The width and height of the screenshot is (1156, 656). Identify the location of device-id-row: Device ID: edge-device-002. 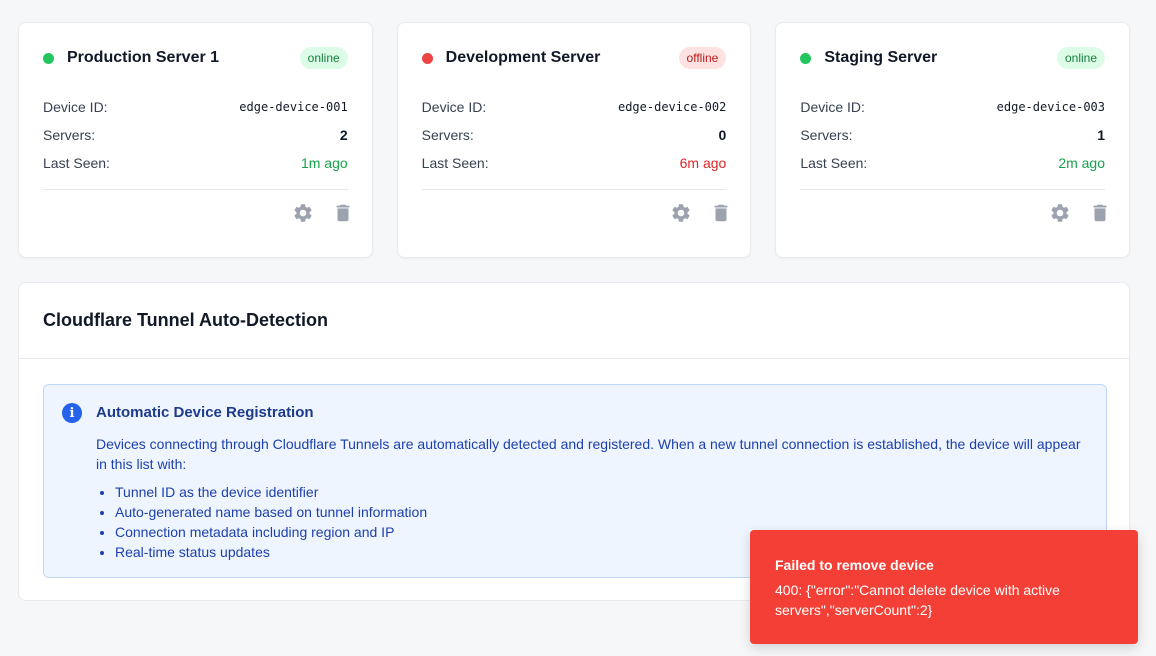
(574, 107).